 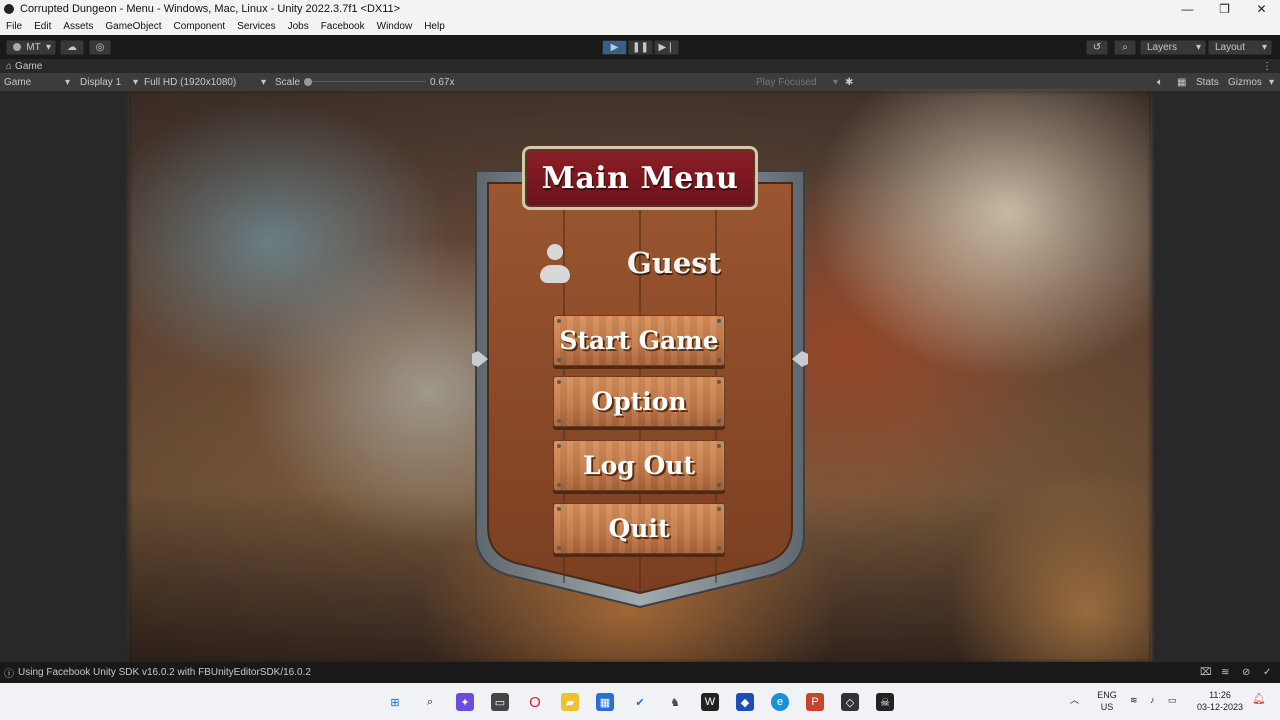 I want to click on check-icon: ✓, so click(x=1267, y=672).